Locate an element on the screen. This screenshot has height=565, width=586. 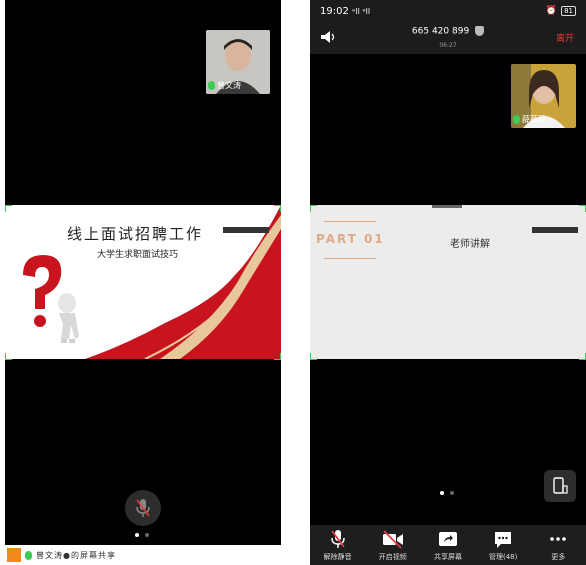
slide-logo-bar is located at coordinates (555, 230).